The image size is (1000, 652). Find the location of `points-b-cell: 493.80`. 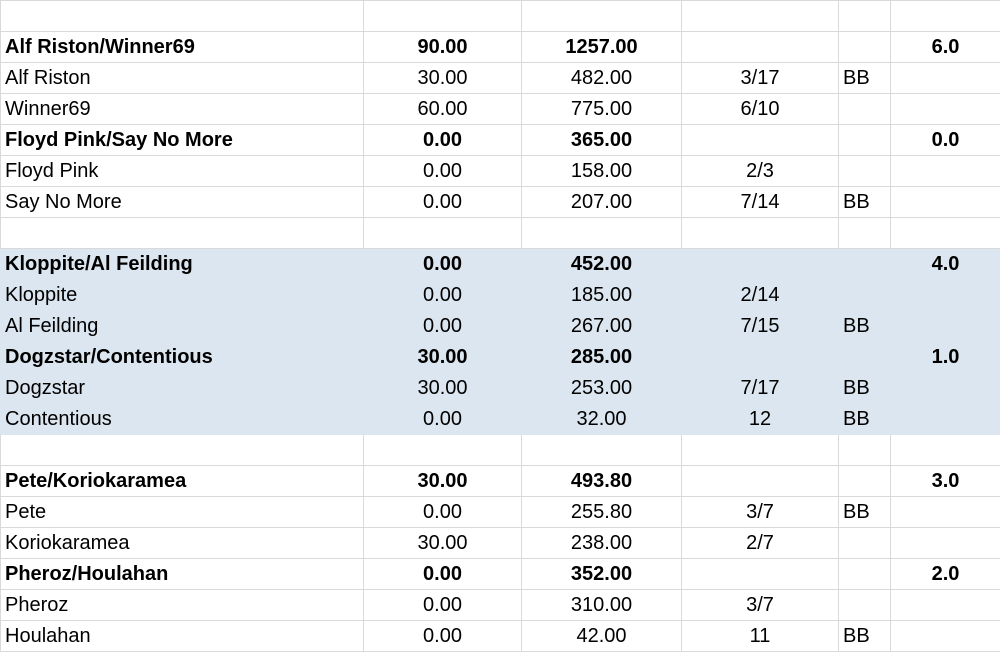

points-b-cell: 493.80 is located at coordinates (602, 481).